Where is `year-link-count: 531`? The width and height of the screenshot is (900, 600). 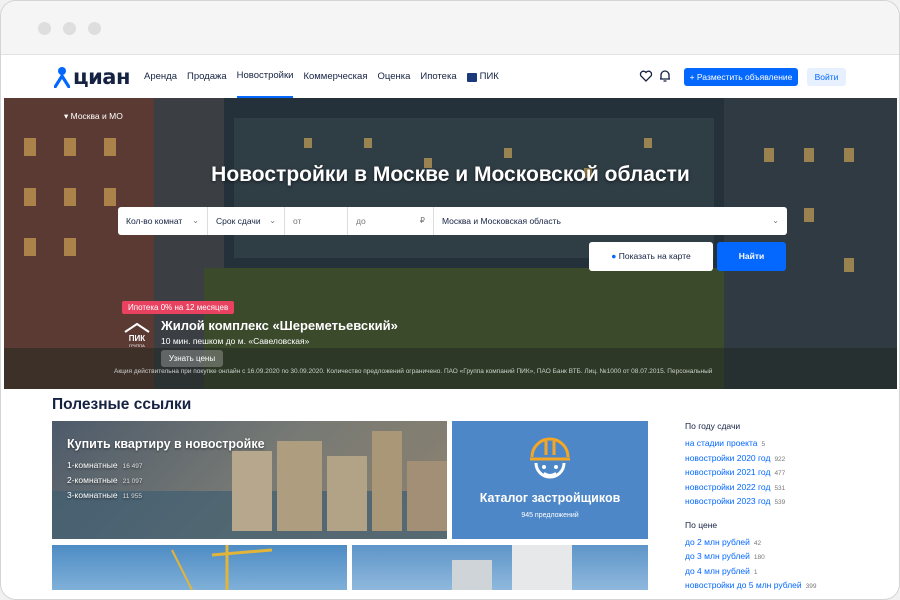 year-link-count: 531 is located at coordinates (780, 488).